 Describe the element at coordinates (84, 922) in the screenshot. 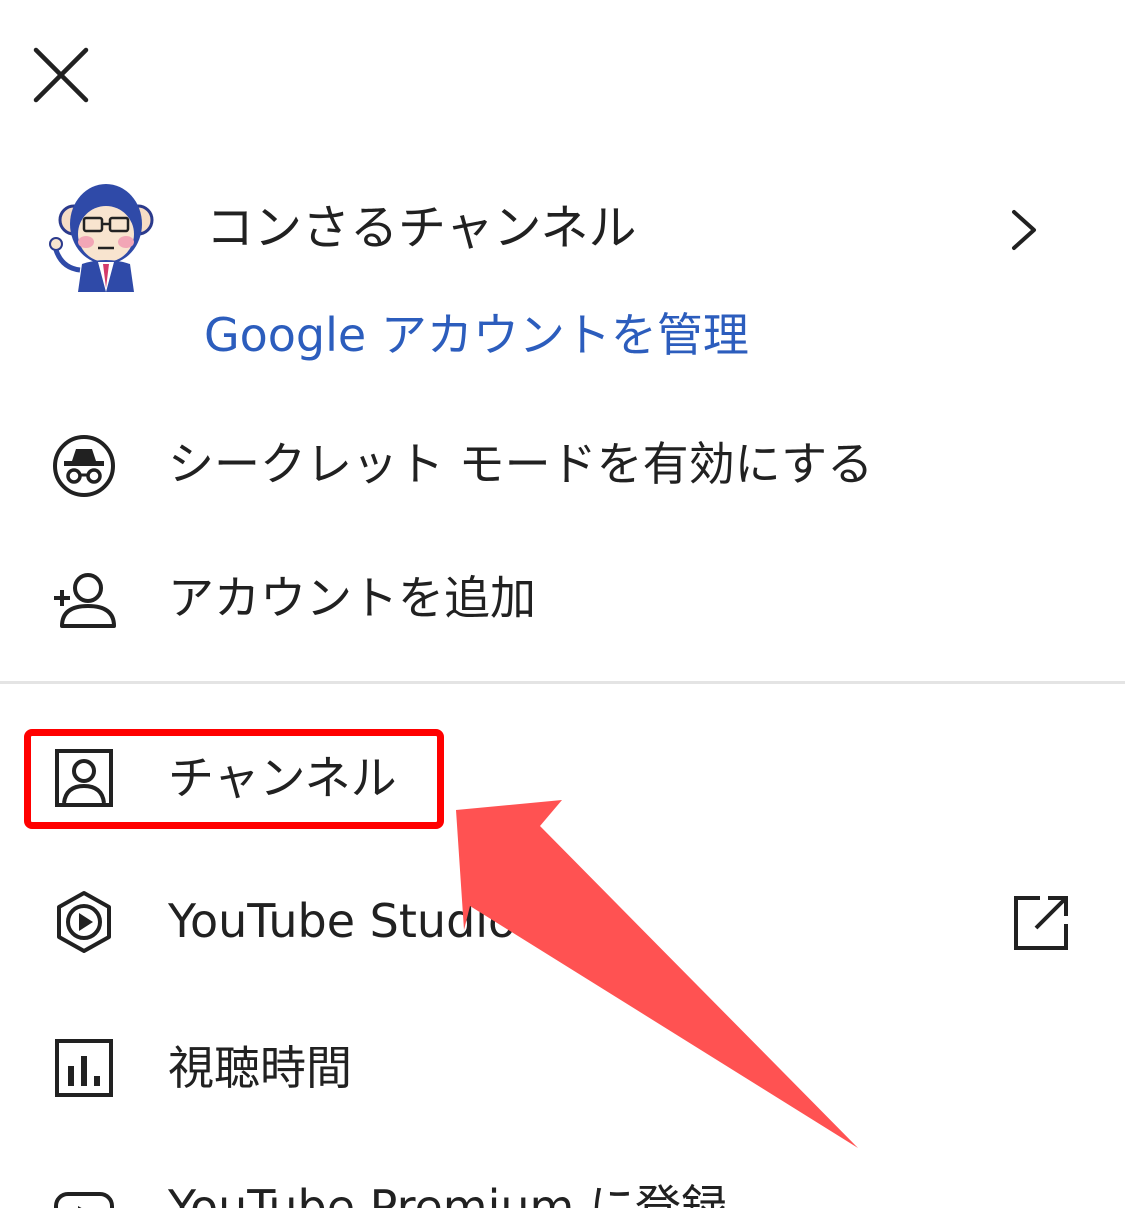

I see `youtube-studio-icon` at that location.